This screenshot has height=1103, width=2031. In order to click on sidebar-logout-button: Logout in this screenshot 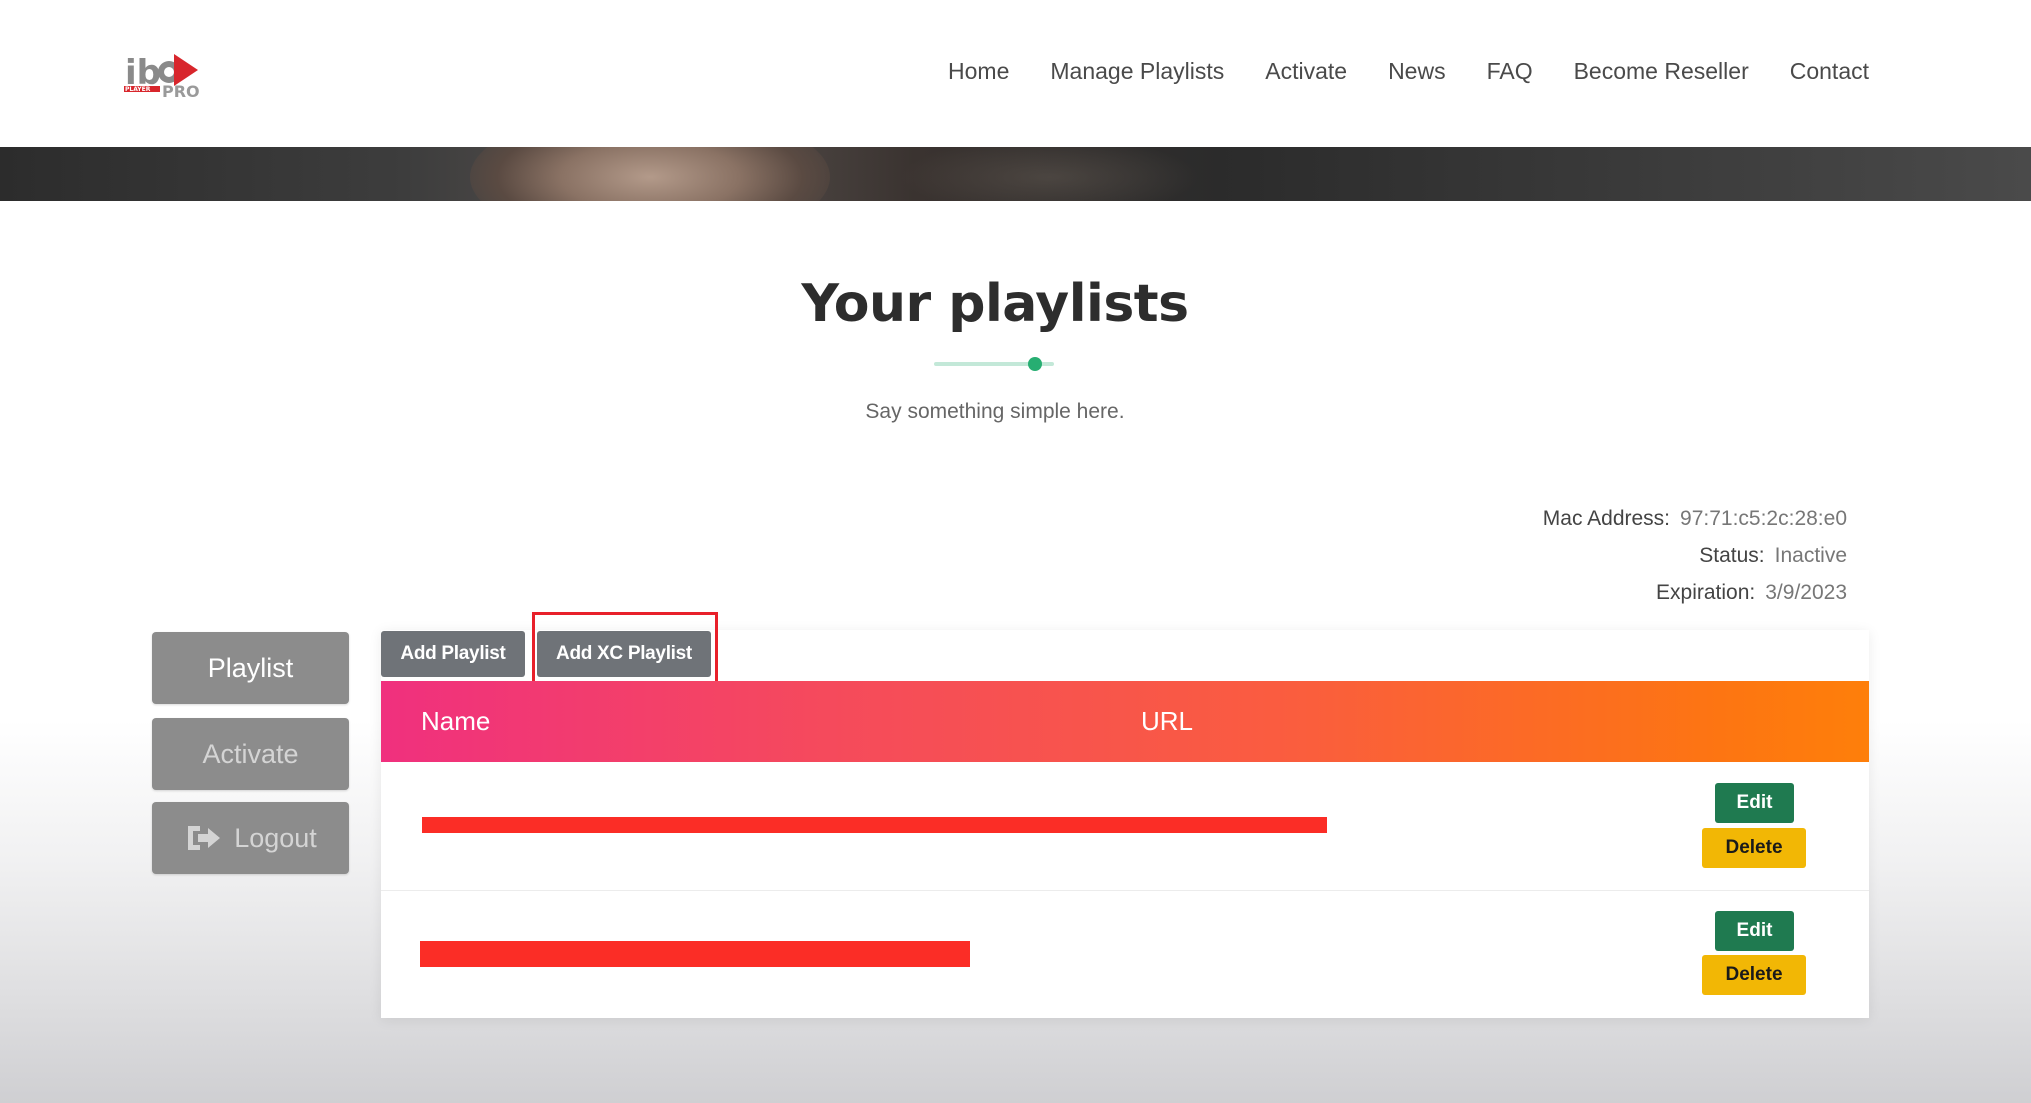, I will do `click(250, 838)`.